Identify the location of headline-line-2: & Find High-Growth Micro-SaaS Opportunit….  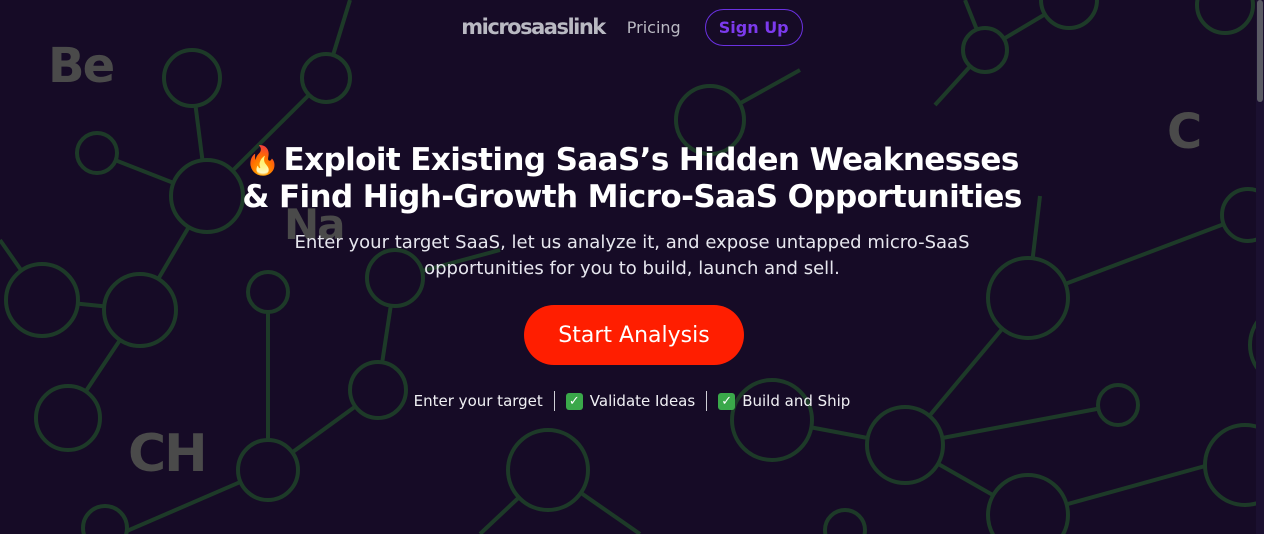
(632, 197).